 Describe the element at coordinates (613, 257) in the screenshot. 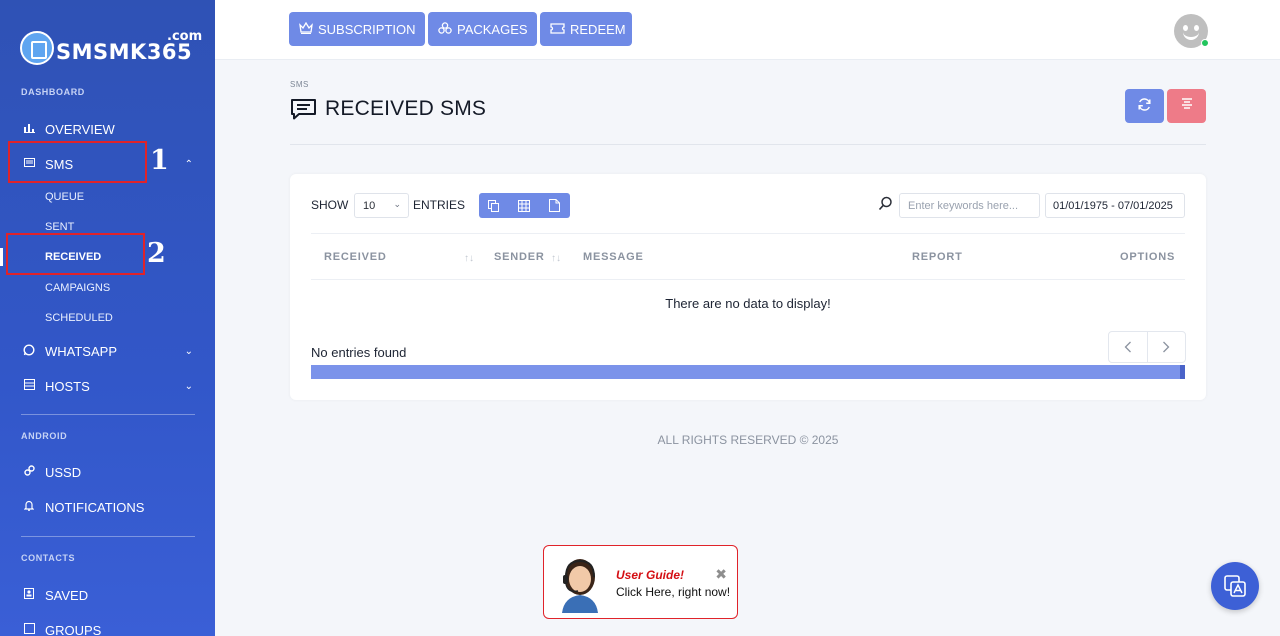

I see `column-message: MESSAGE` at that location.